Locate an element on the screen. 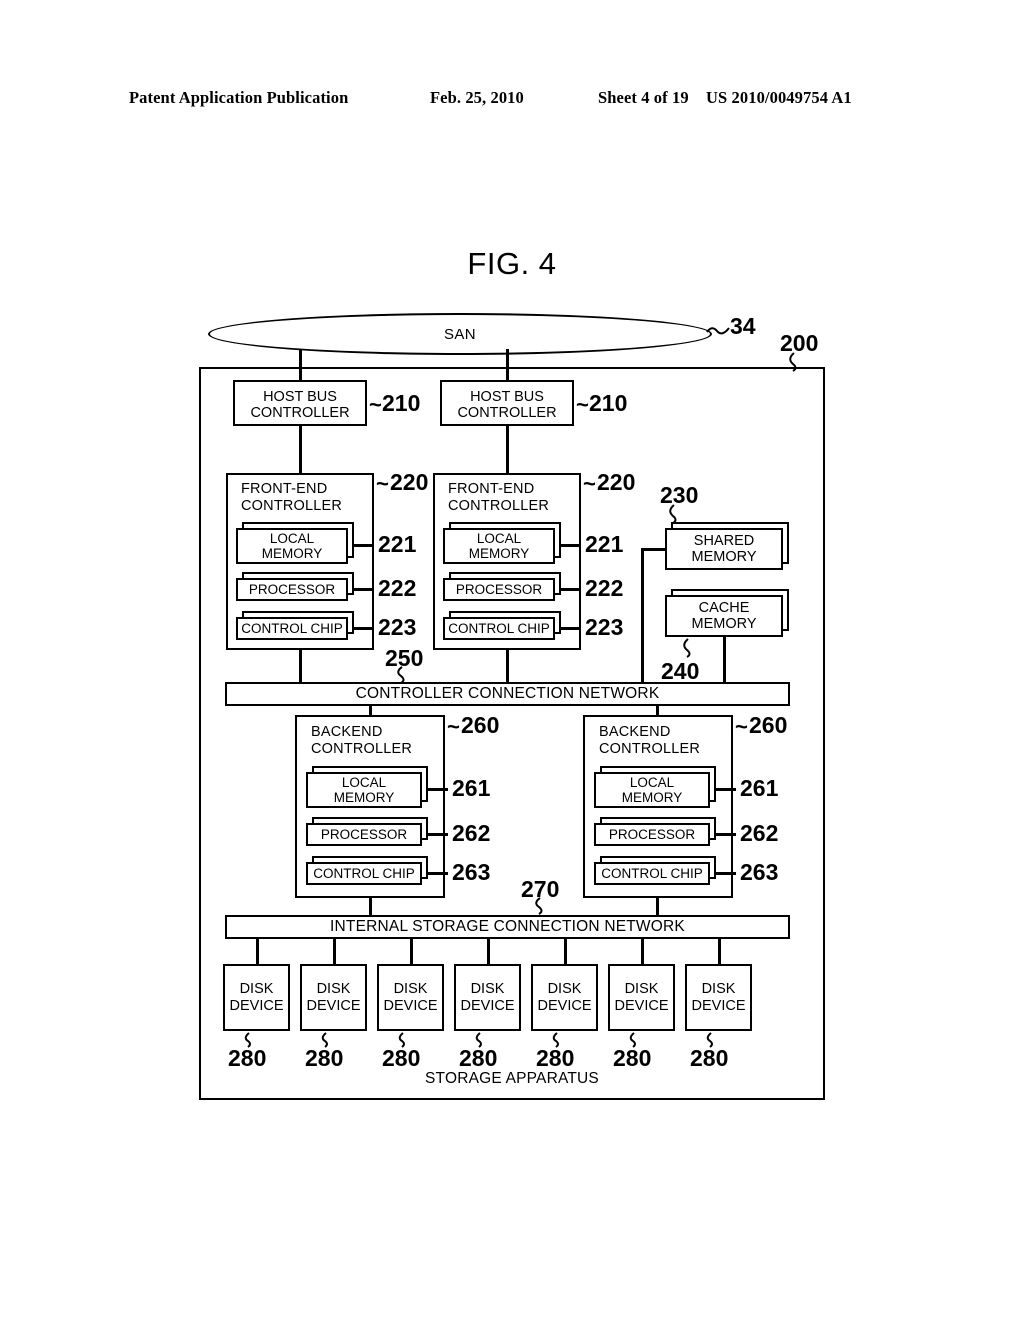  fec2-proc-leader is located at coordinates (570, 589).